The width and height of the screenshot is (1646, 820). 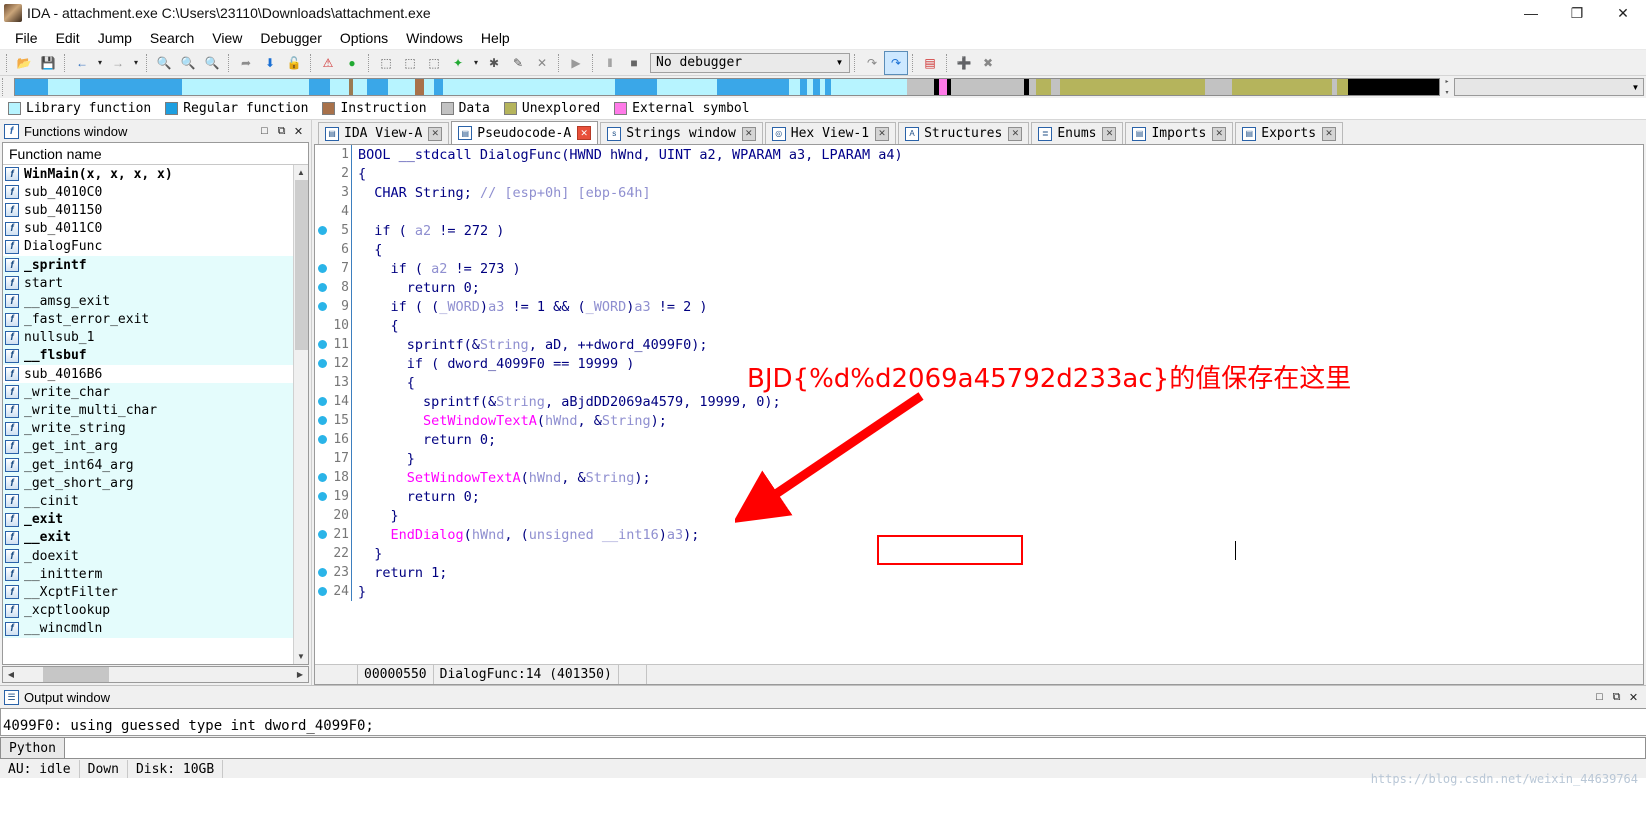 I want to click on function-list-item: f _write_string, so click(x=148, y=428).